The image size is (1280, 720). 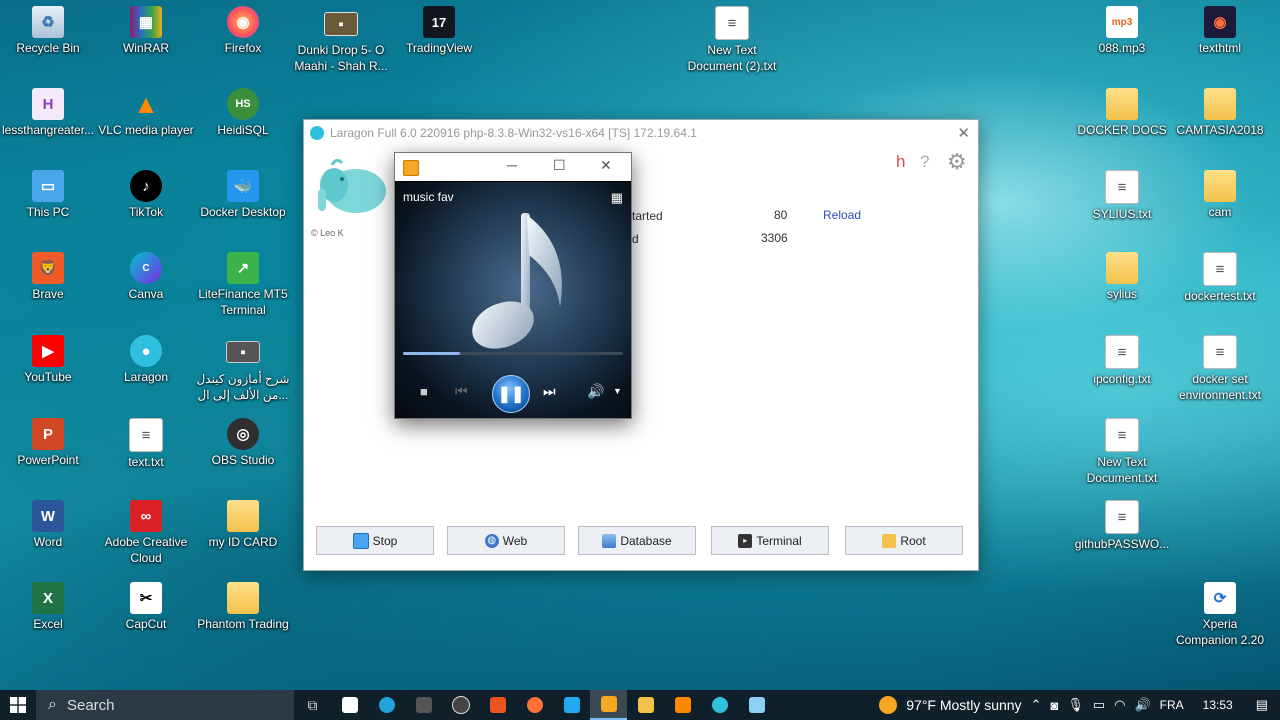 I want to click on clock: 13:53, so click(x=1218, y=705).